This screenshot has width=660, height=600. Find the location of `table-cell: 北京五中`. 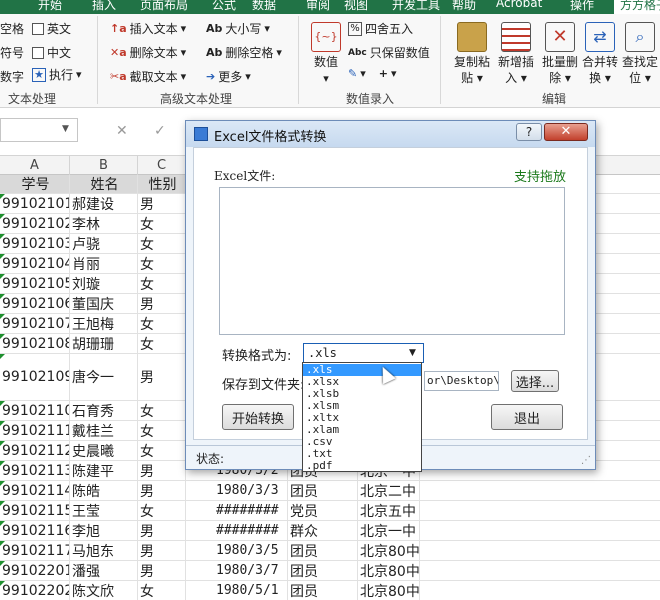

table-cell: 北京五中 is located at coordinates (389, 510).